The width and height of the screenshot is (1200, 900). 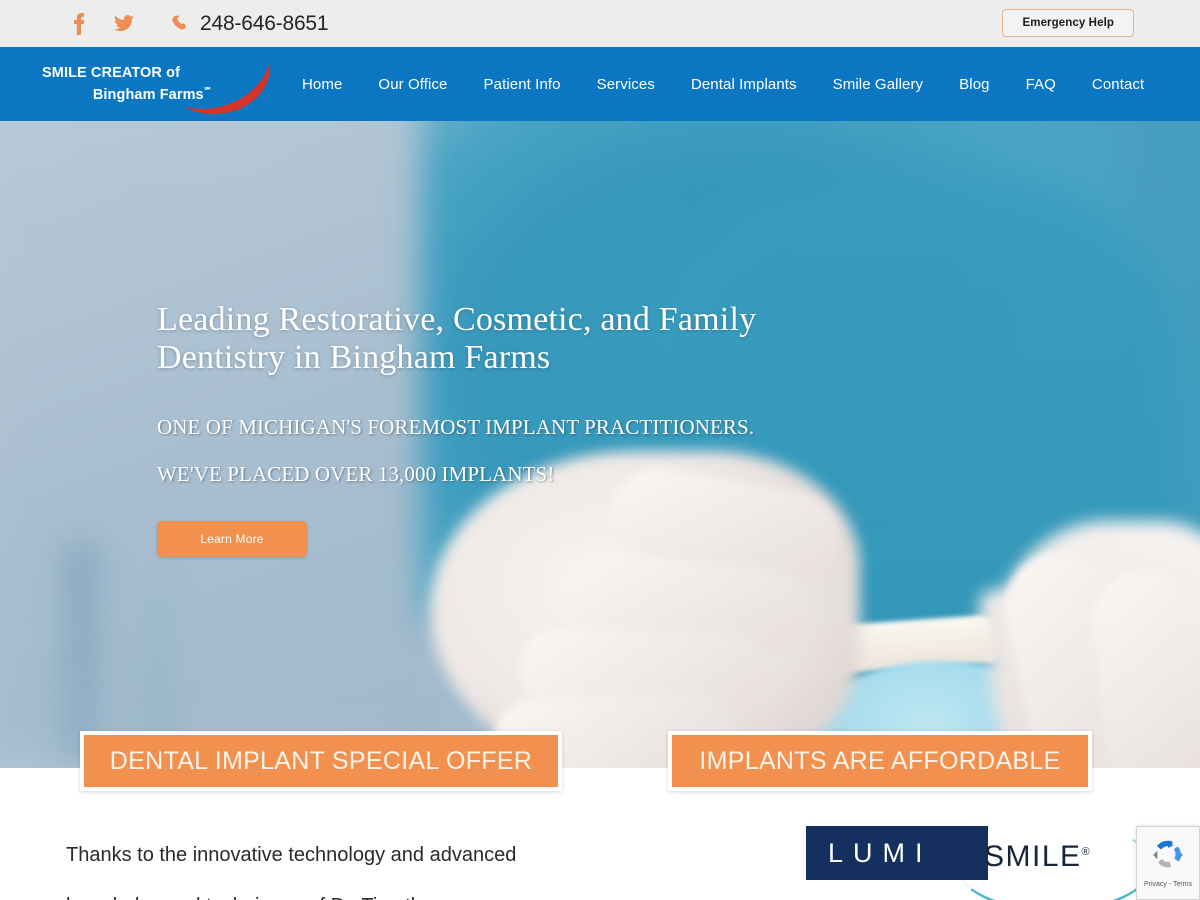 What do you see at coordinates (222, 90) in the screenshot?
I see `red-swoosh-icon` at bounding box center [222, 90].